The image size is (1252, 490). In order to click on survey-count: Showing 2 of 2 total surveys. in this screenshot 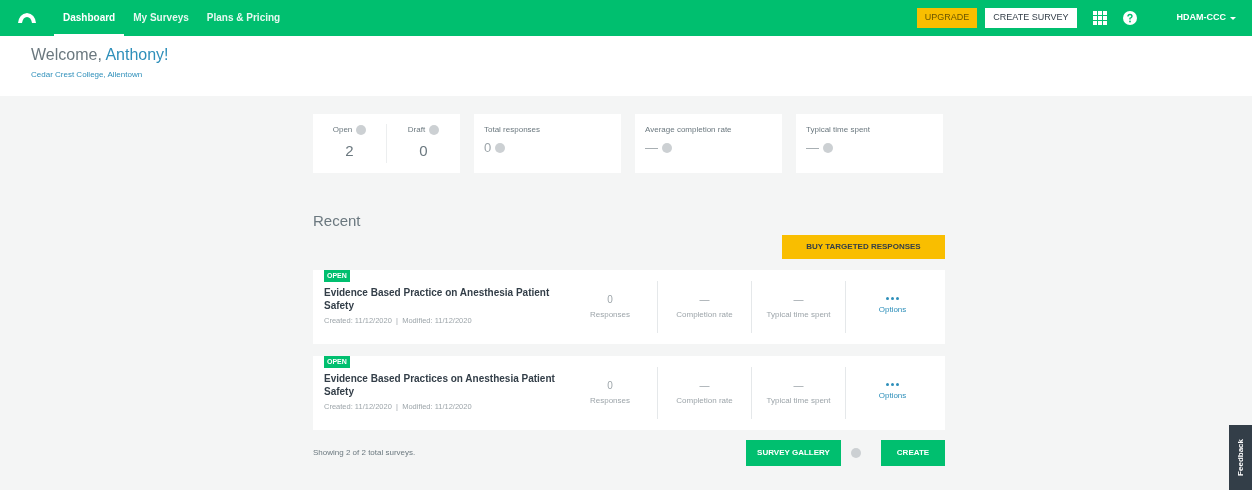, I will do `click(365, 452)`.